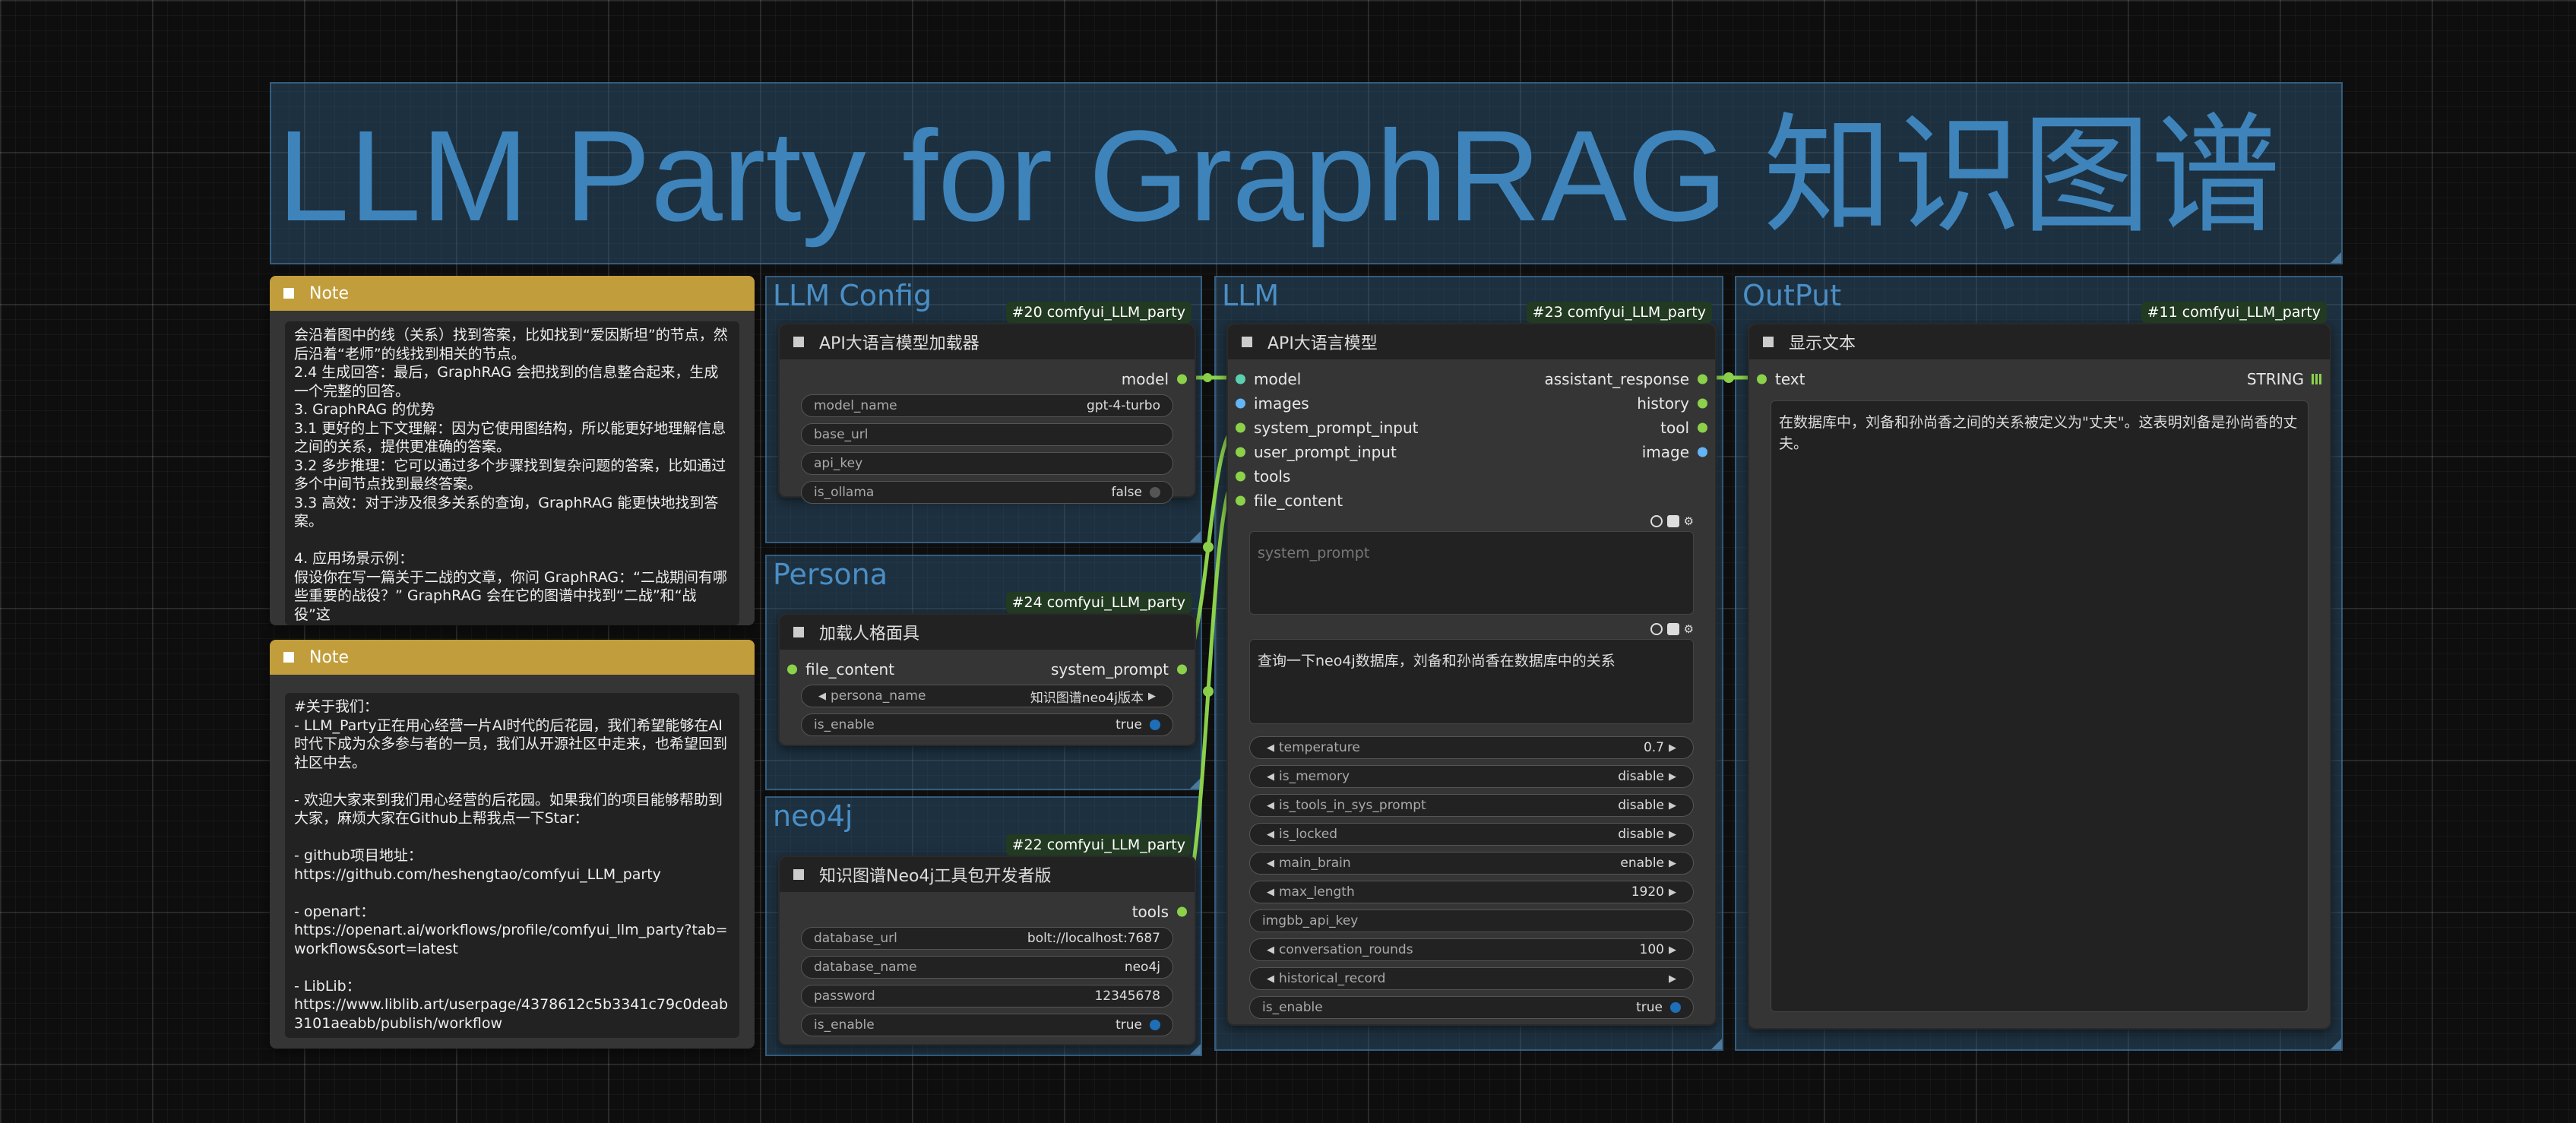 Image resolution: width=2576 pixels, height=1123 pixels. I want to click on widget-imgbb-api-key: imgbb_api_key, so click(1471, 920).